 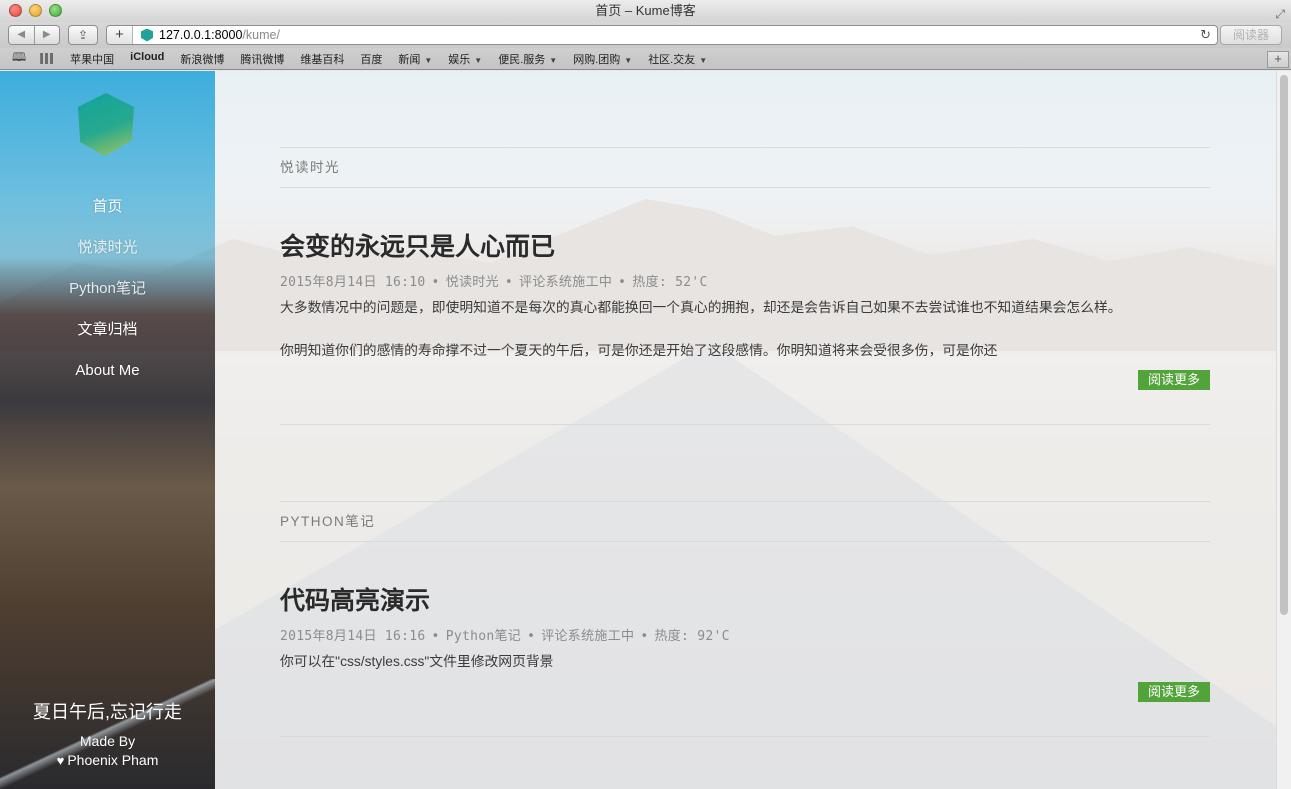 What do you see at coordinates (106, 124) in the screenshot?
I see `site-logo` at bounding box center [106, 124].